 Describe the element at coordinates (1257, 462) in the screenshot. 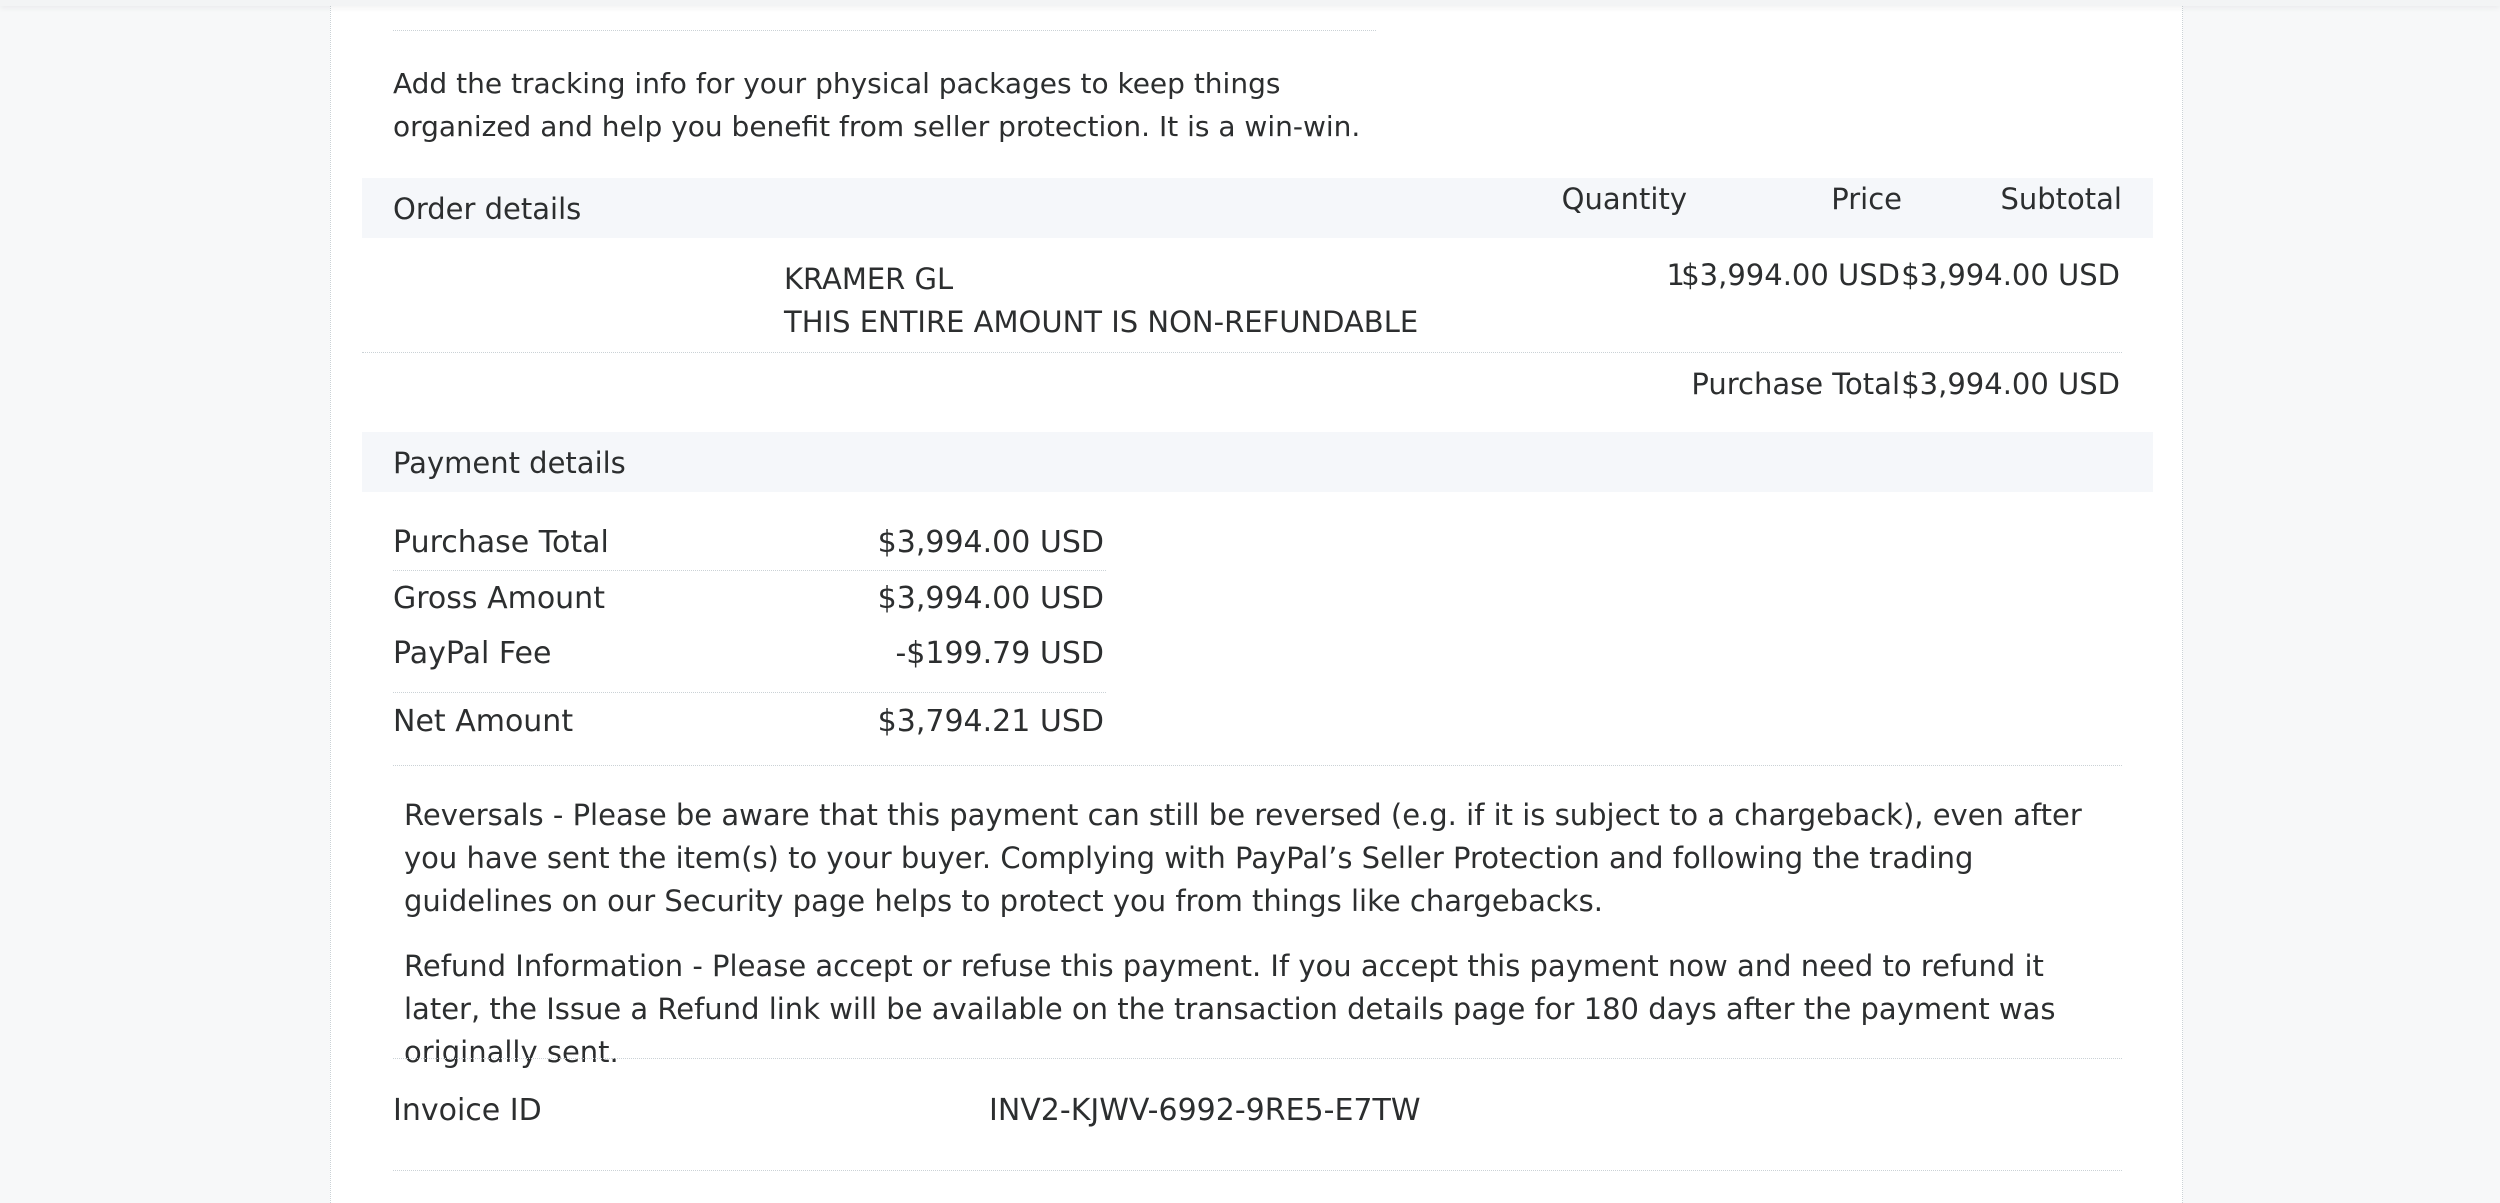

I see `payment-details-header: Payment details` at that location.